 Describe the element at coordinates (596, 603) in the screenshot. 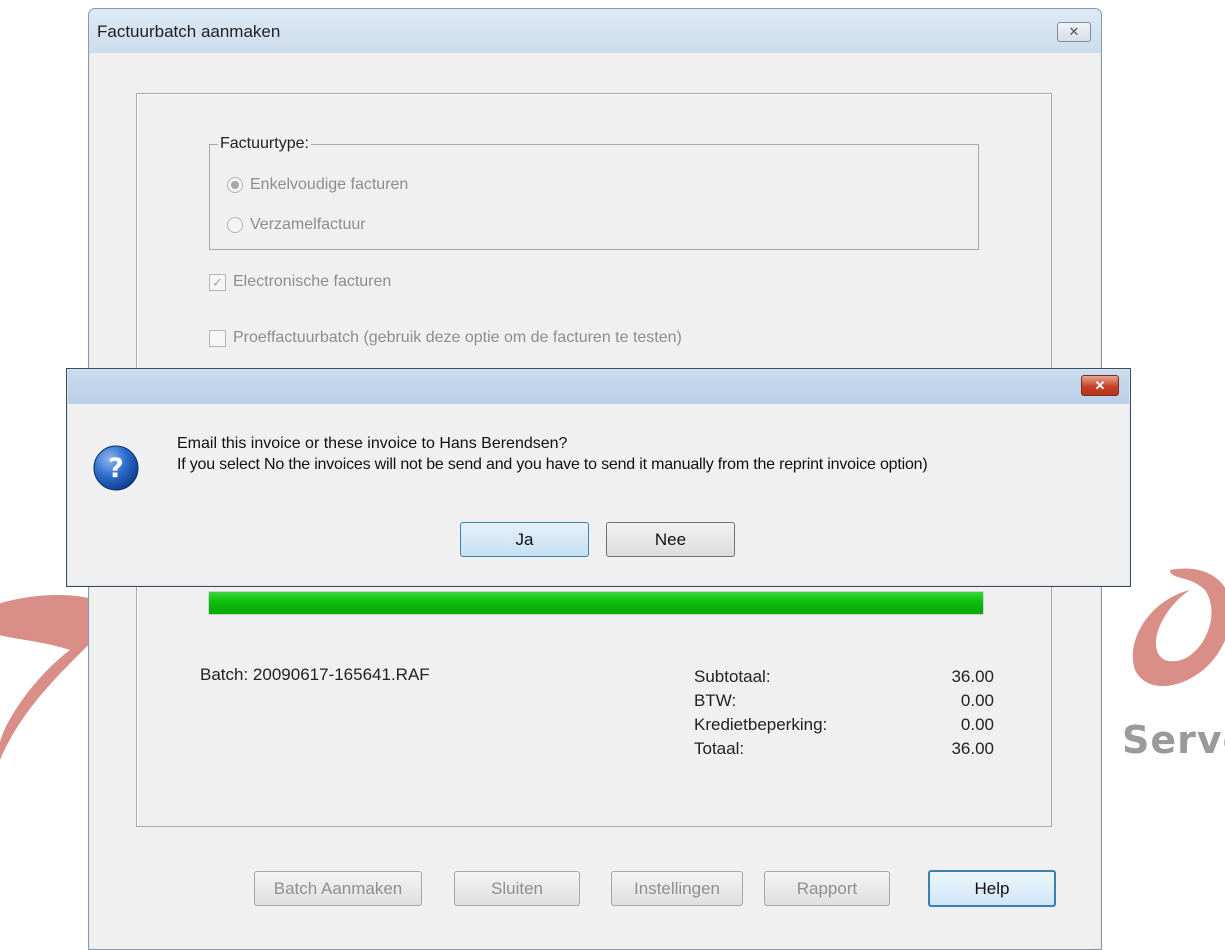

I see `progress-bar` at that location.